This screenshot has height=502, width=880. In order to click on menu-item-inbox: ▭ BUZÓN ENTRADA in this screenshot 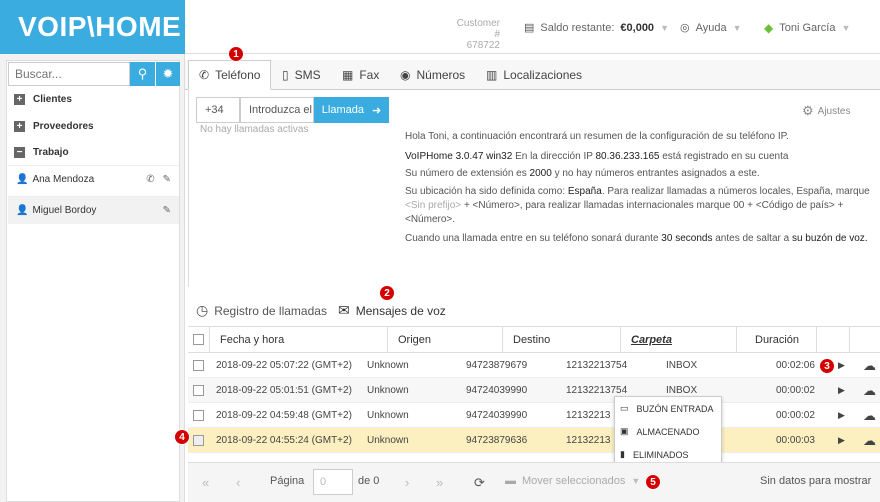, I will do `click(667, 408)`.